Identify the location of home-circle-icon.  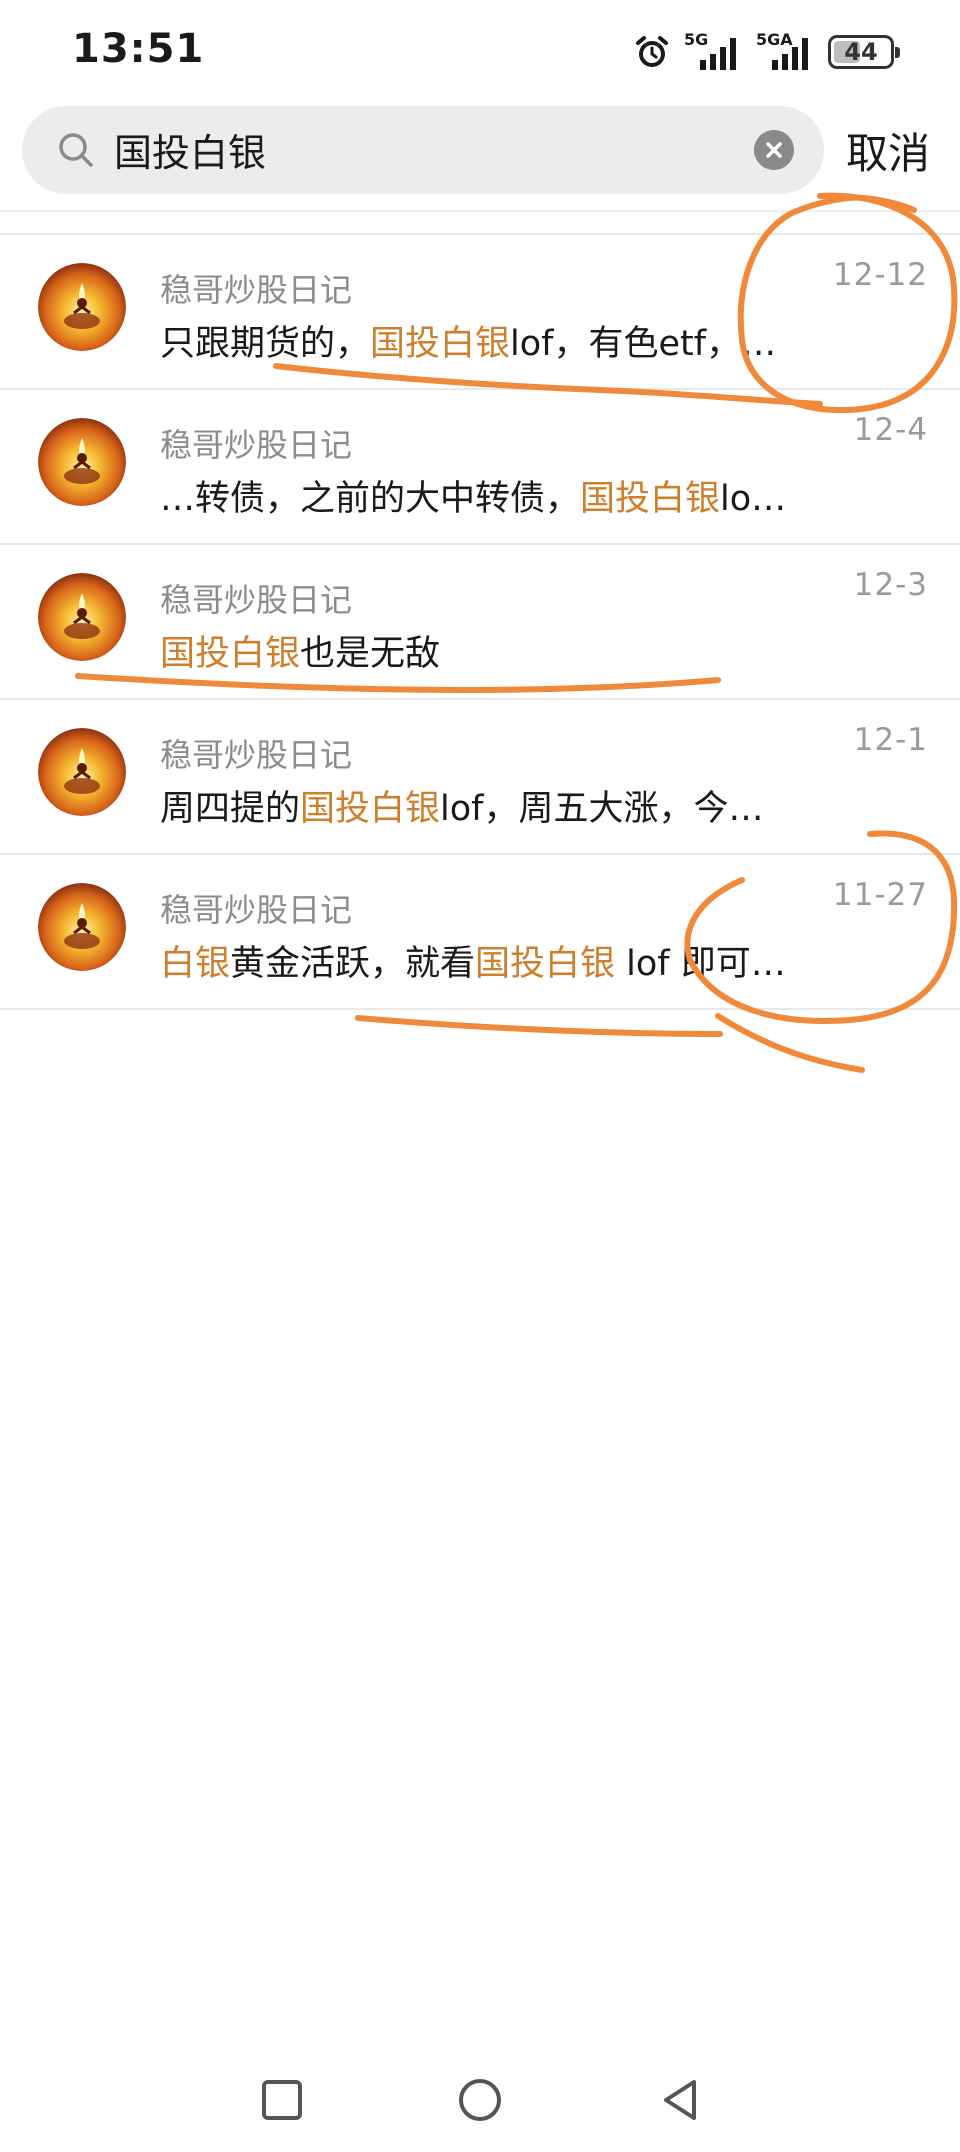
(480, 2100).